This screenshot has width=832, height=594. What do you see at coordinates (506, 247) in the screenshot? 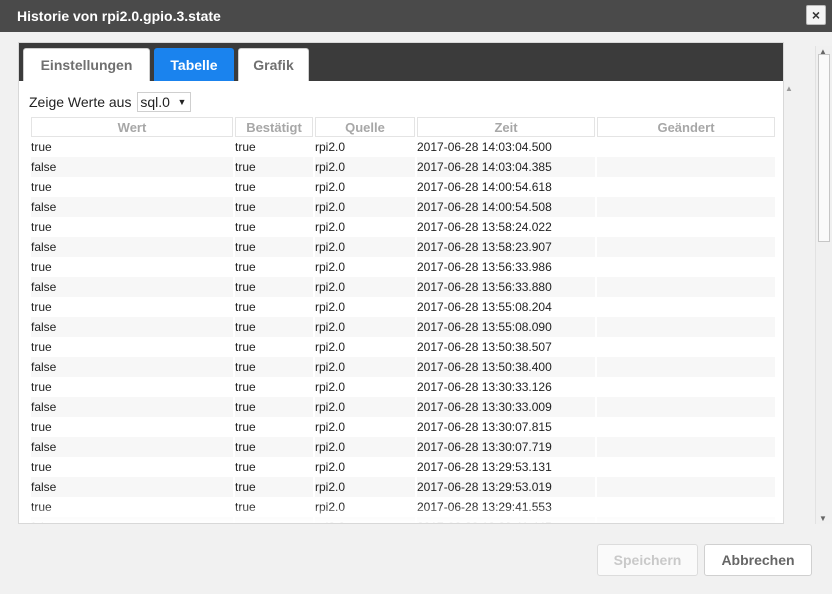
I see `cell-zeit: 2017-06-28 13:58:23.907` at bounding box center [506, 247].